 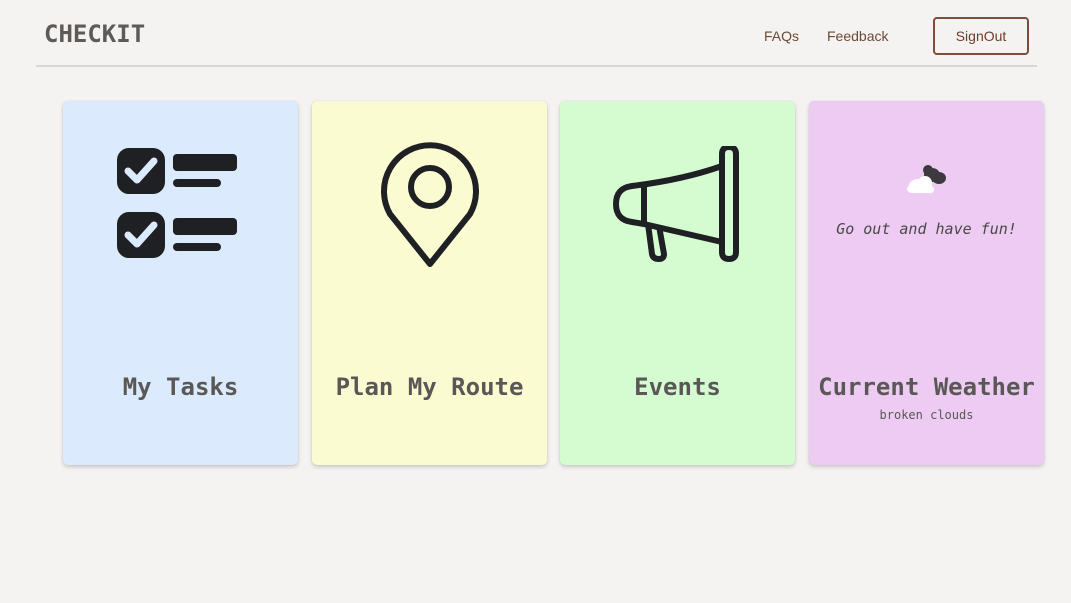 I want to click on signout-button: SignOut, so click(x=981, y=36).